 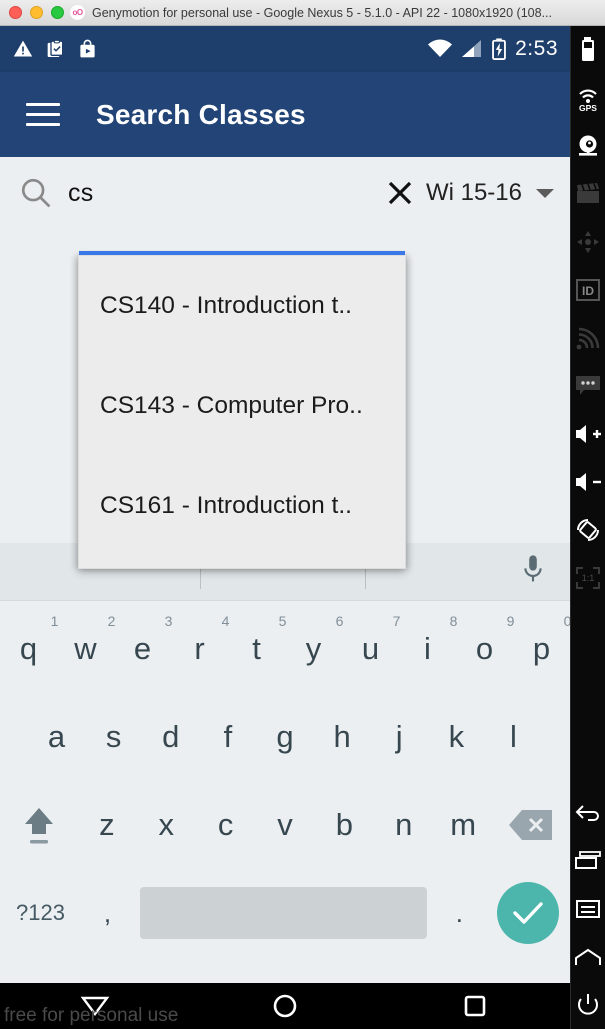 I want to click on keyboard-hide-triangle-icon, so click(x=95, y=1006).